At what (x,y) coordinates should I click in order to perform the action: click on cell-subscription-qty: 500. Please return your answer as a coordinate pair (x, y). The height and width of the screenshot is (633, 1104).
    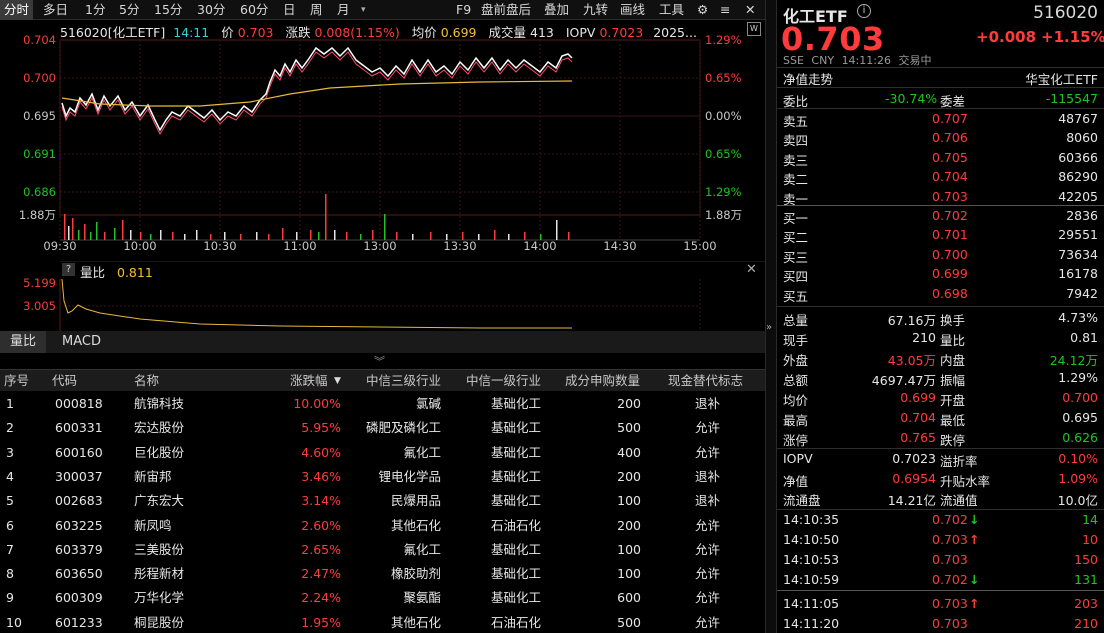
    Looking at the image, I should click on (629, 622).